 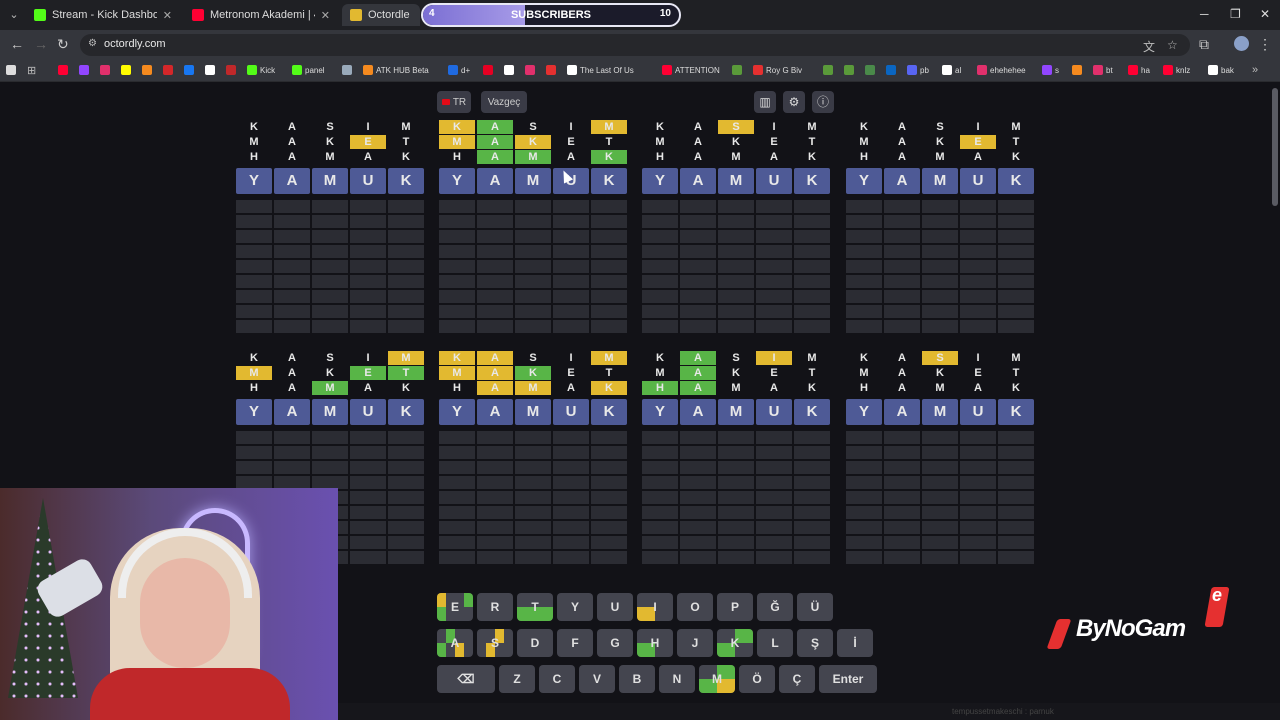 I want to click on guess-tile: M, so click(x=1016, y=127).